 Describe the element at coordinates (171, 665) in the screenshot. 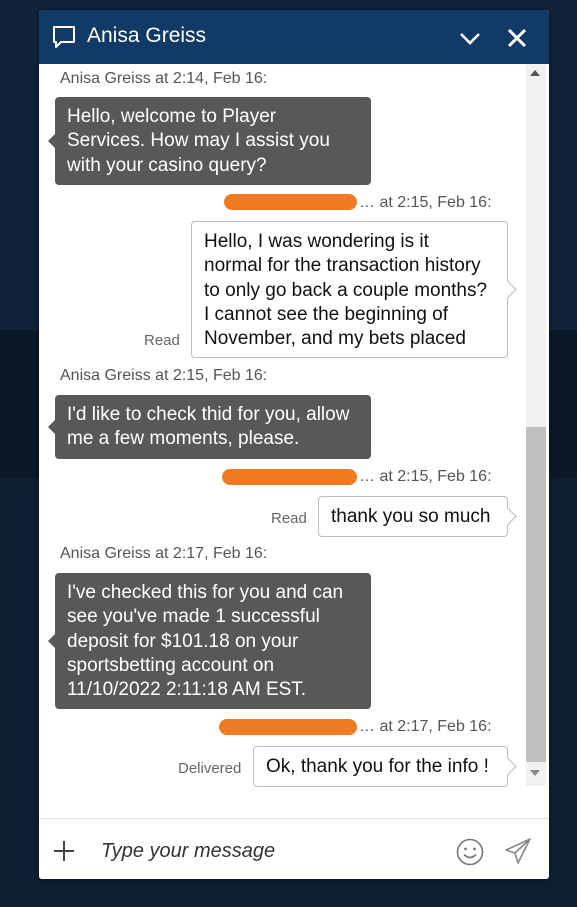

I see `message-line: sportsbetting account on` at that location.